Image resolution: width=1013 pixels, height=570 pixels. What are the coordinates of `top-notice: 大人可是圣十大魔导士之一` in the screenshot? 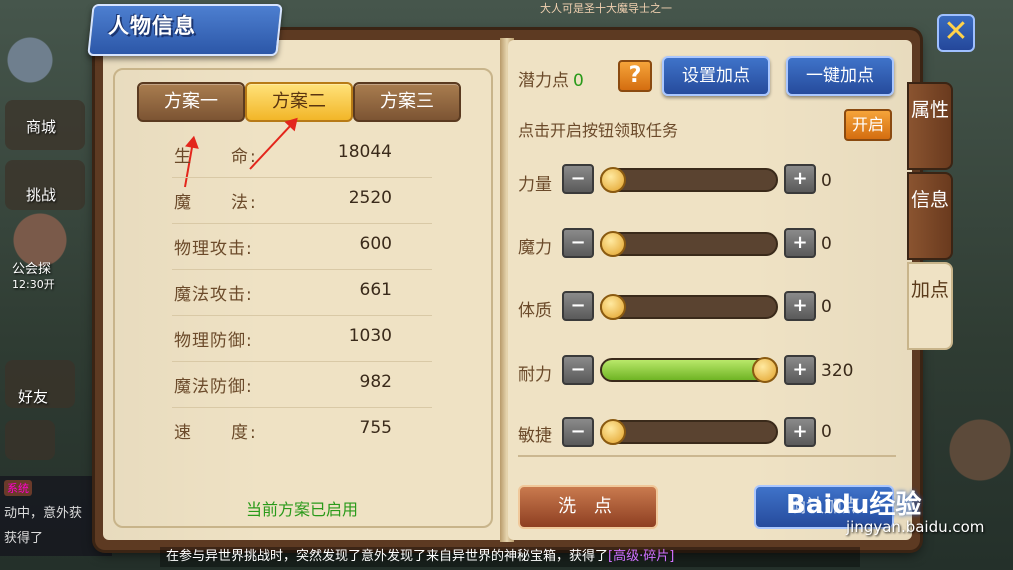 It's located at (606, 8).